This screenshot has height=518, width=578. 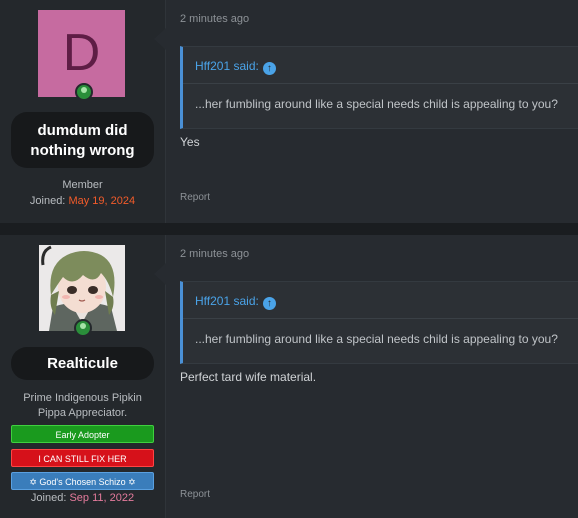 I want to click on badge-early-adopter: Early Adopter, so click(x=82, y=434).